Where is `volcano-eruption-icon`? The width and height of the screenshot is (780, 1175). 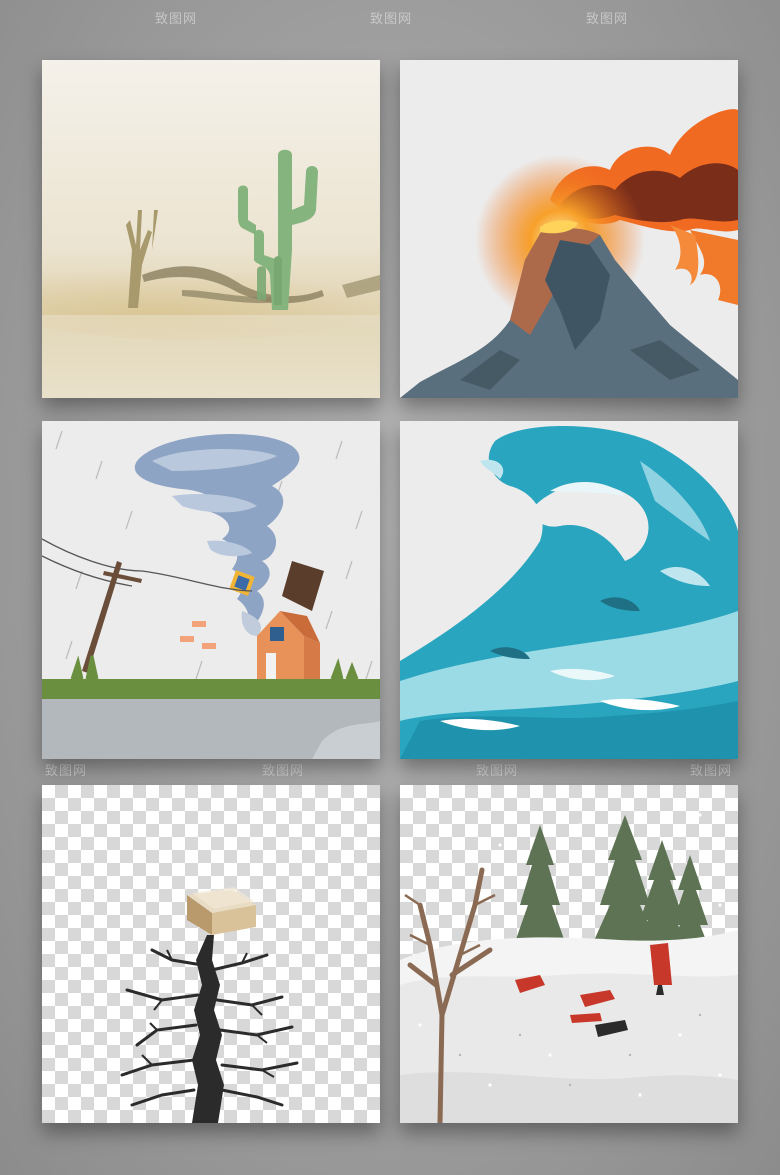 volcano-eruption-icon is located at coordinates (569, 229).